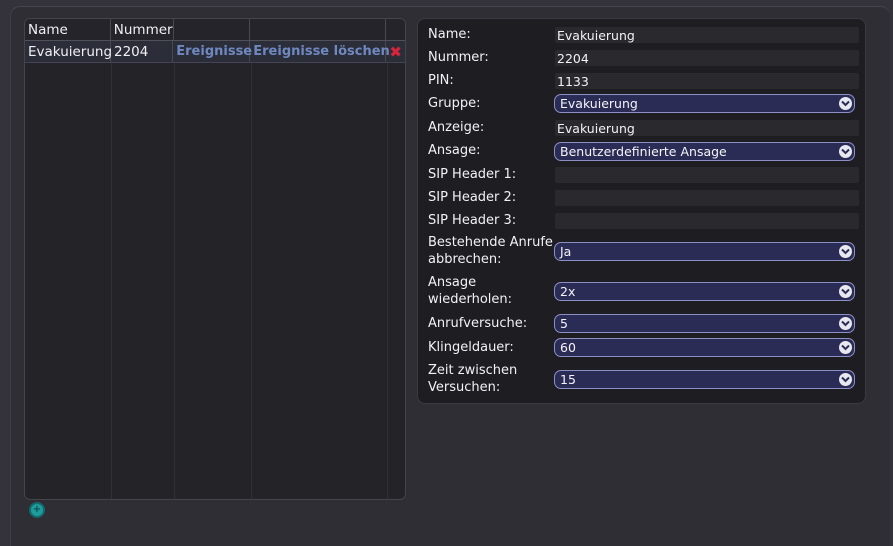 Image resolution: width=893 pixels, height=546 pixels. Describe the element at coordinates (68, 51) in the screenshot. I see `row-name: Evakuierung` at that location.